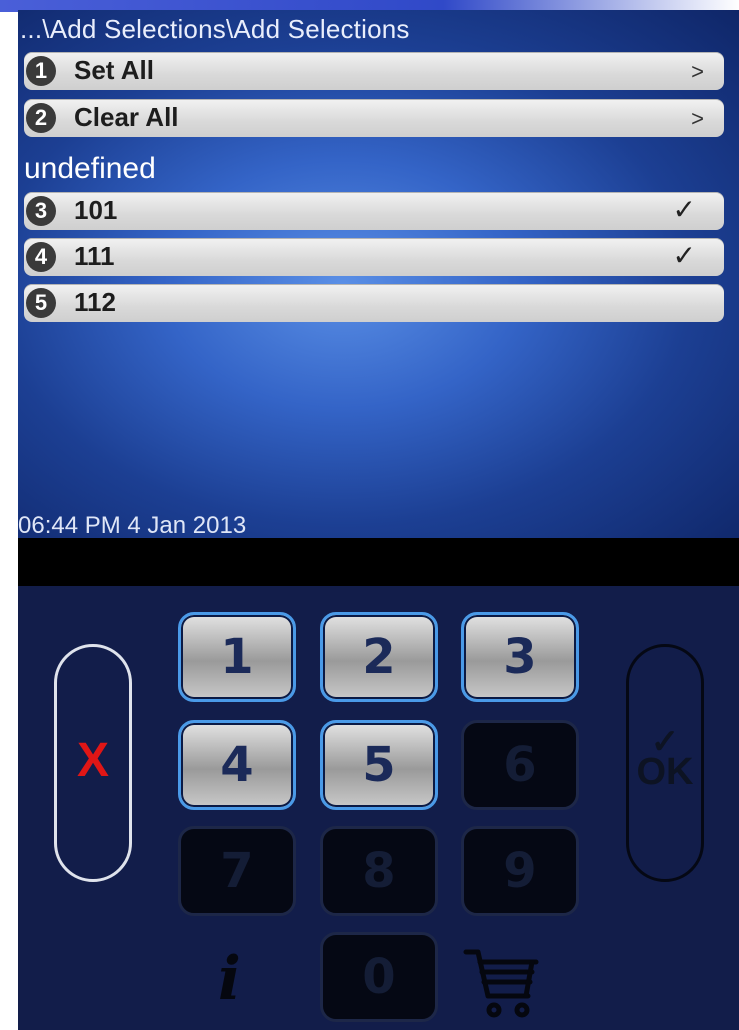  Describe the element at coordinates (132, 525) in the screenshot. I see `status-datetime: 06:44 PM 4 Jan 2013` at that location.